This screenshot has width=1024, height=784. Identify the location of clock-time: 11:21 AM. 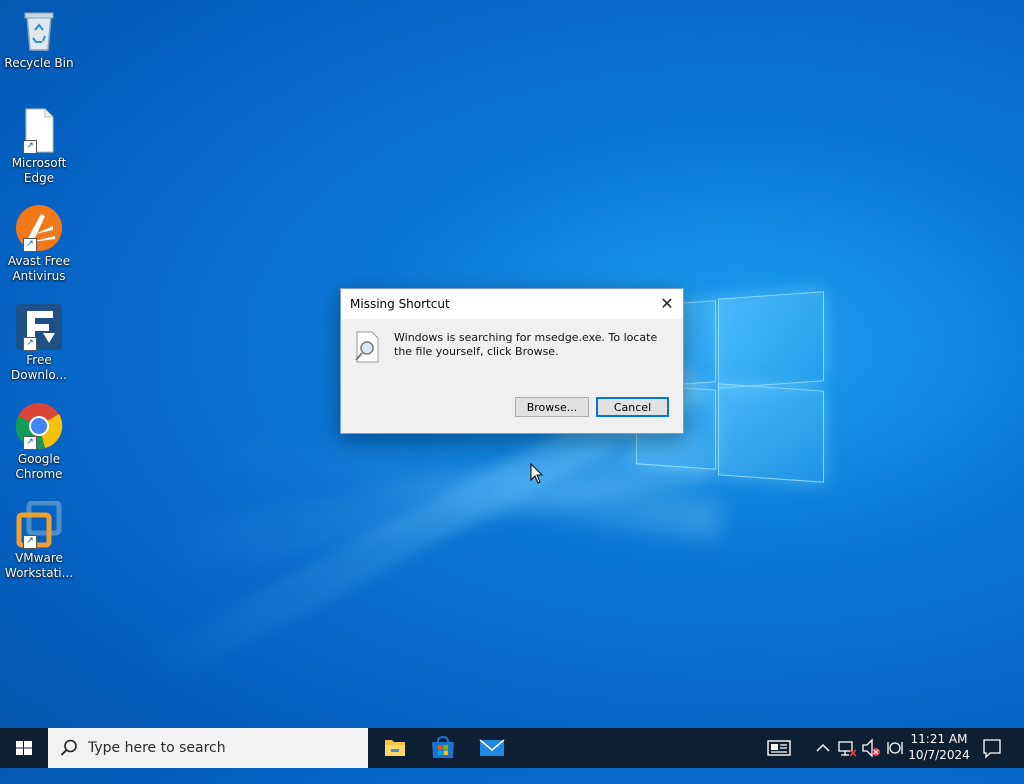
(939, 739).